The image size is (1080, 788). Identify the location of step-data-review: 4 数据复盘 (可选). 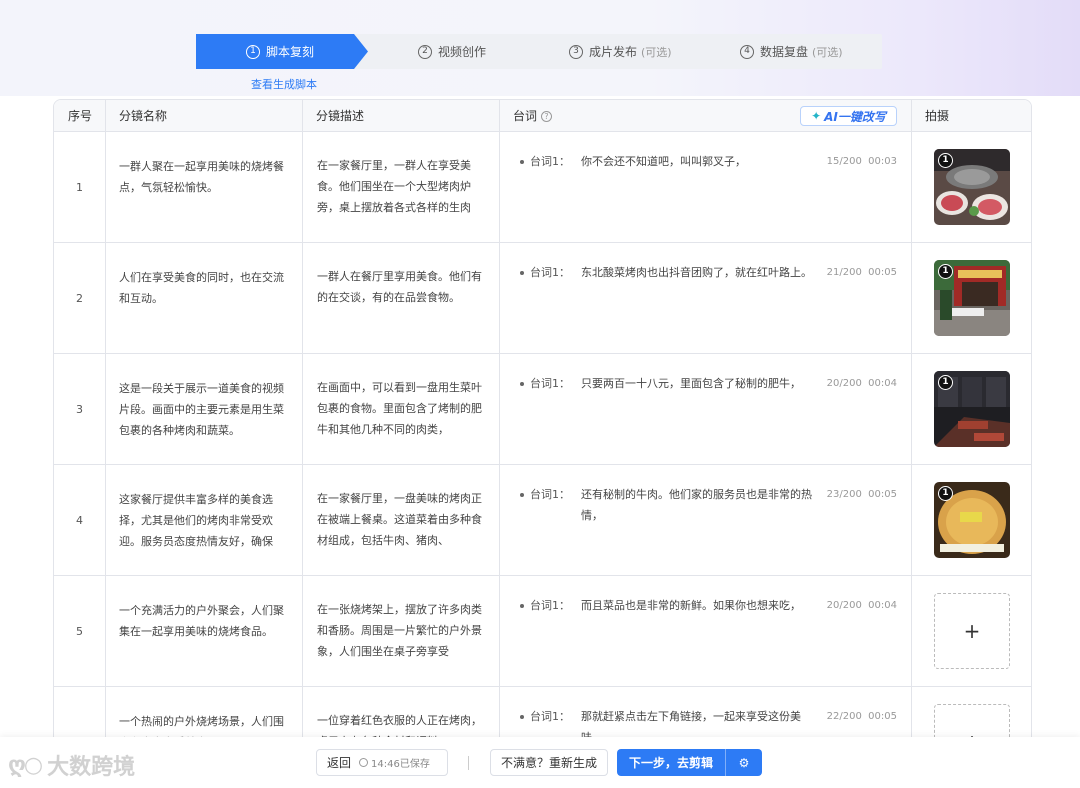
(791, 51).